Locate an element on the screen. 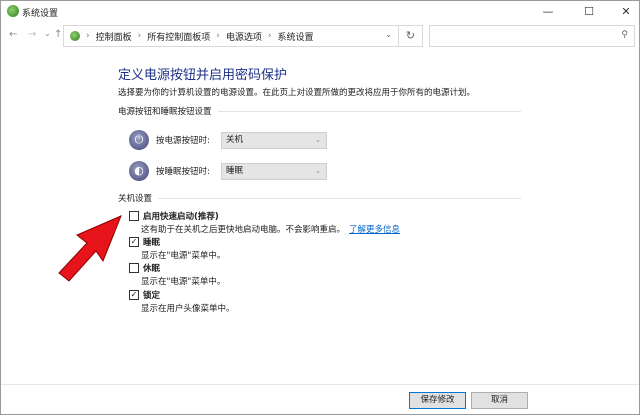 This screenshot has height=415, width=640. power-button-select: 关机 ⌄ is located at coordinates (274, 140).